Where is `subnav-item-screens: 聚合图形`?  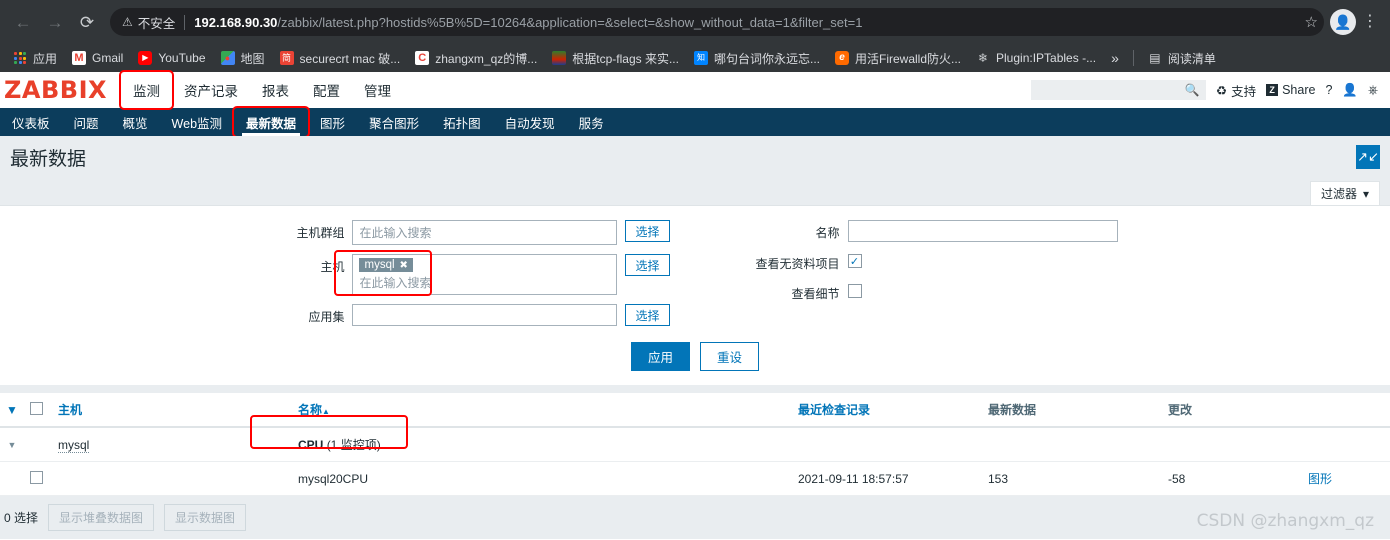
subnav-item-screens: 聚合图形 is located at coordinates (394, 122).